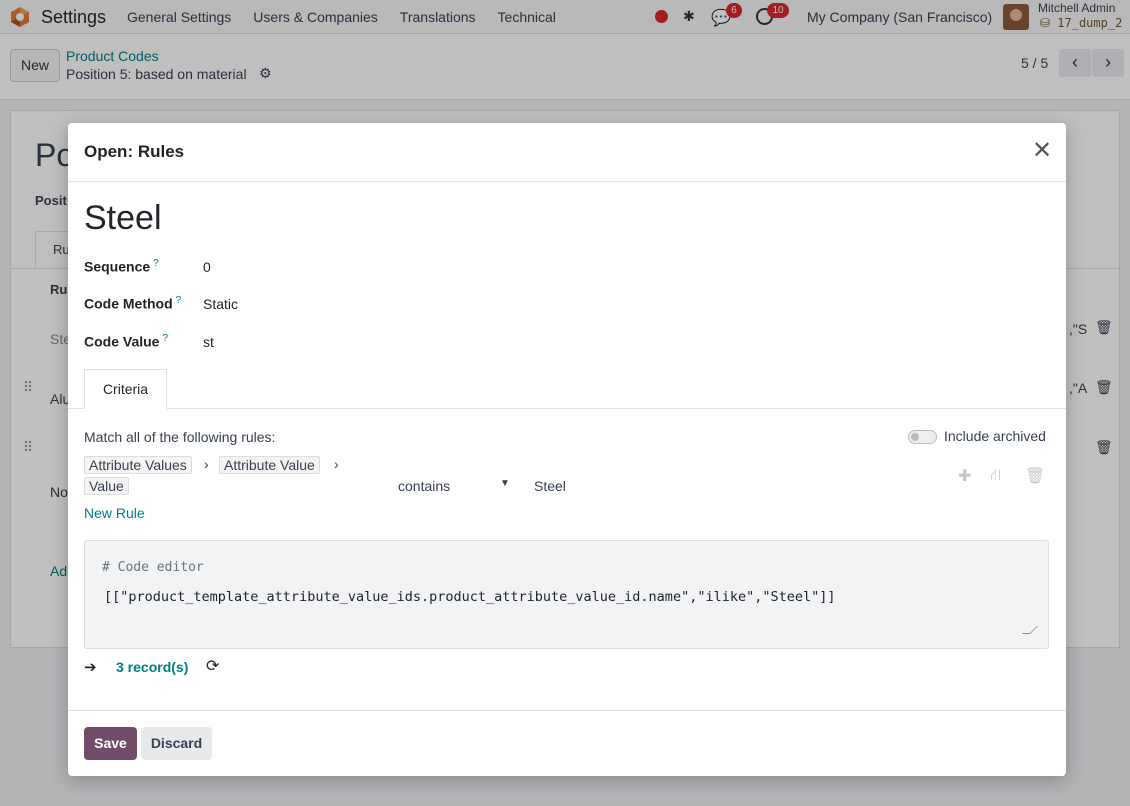  What do you see at coordinates (90, 667) in the screenshot?
I see `arrow-right-icon: ➔` at bounding box center [90, 667].